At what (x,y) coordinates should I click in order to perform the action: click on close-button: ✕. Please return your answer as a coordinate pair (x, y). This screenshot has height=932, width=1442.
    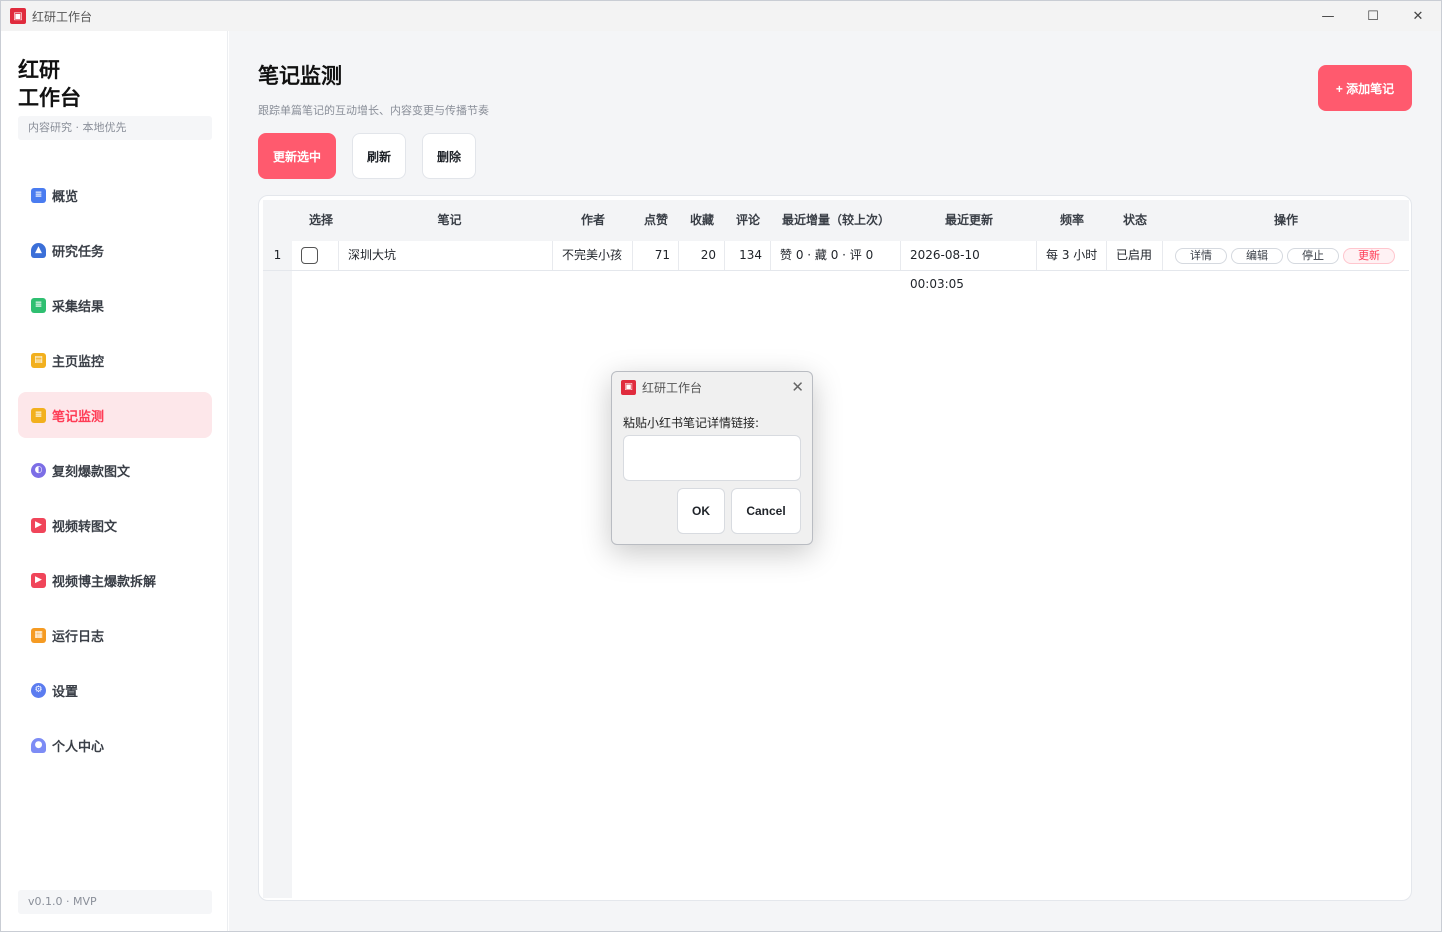
    Looking at the image, I should click on (1418, 16).